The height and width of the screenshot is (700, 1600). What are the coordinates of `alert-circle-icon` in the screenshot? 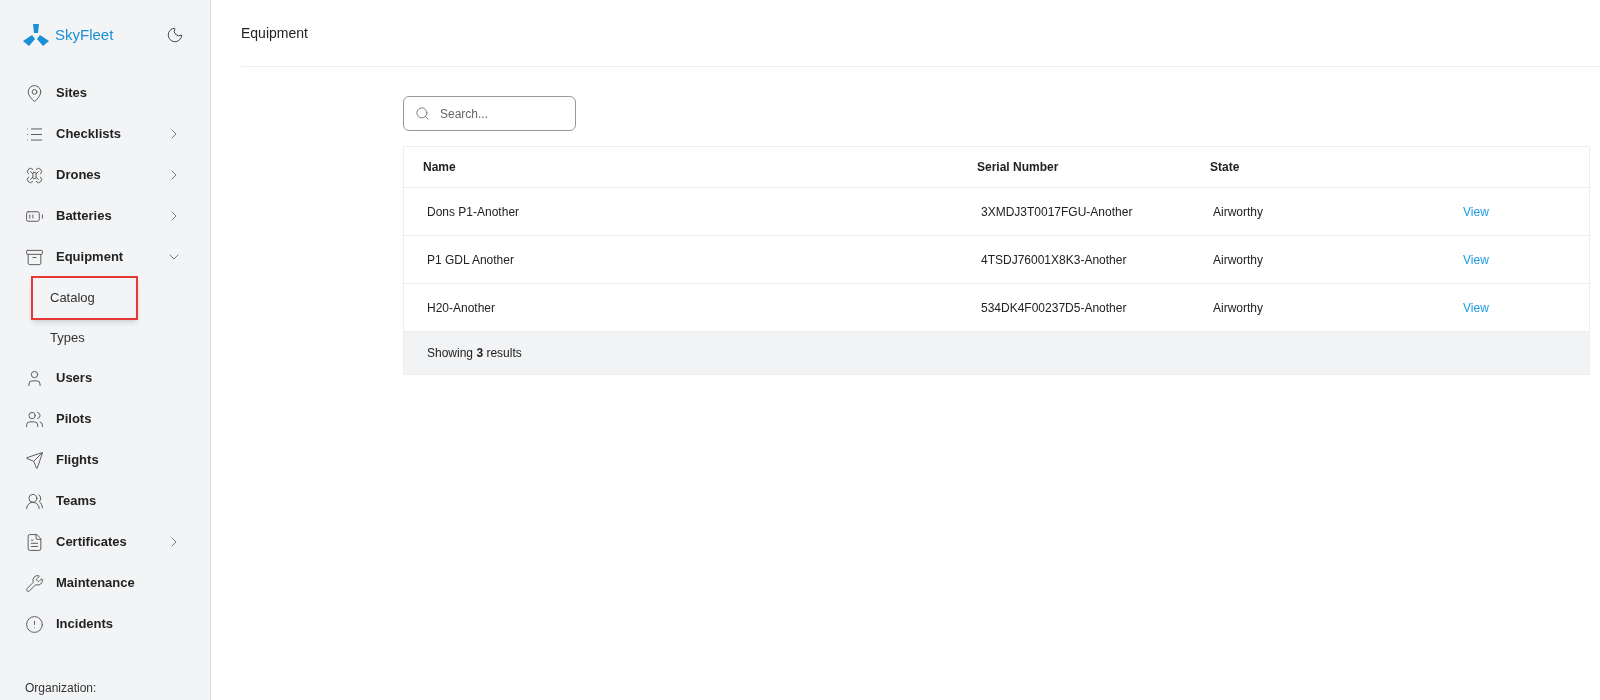 It's located at (34, 624).